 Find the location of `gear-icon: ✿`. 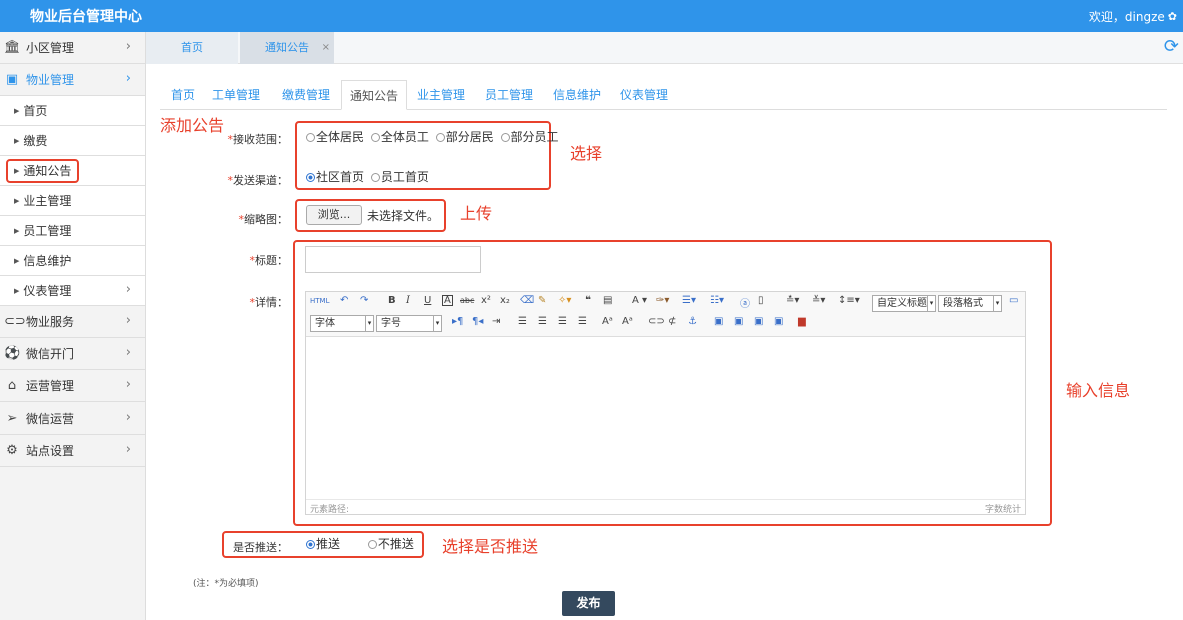

gear-icon: ✿ is located at coordinates (1172, 16).